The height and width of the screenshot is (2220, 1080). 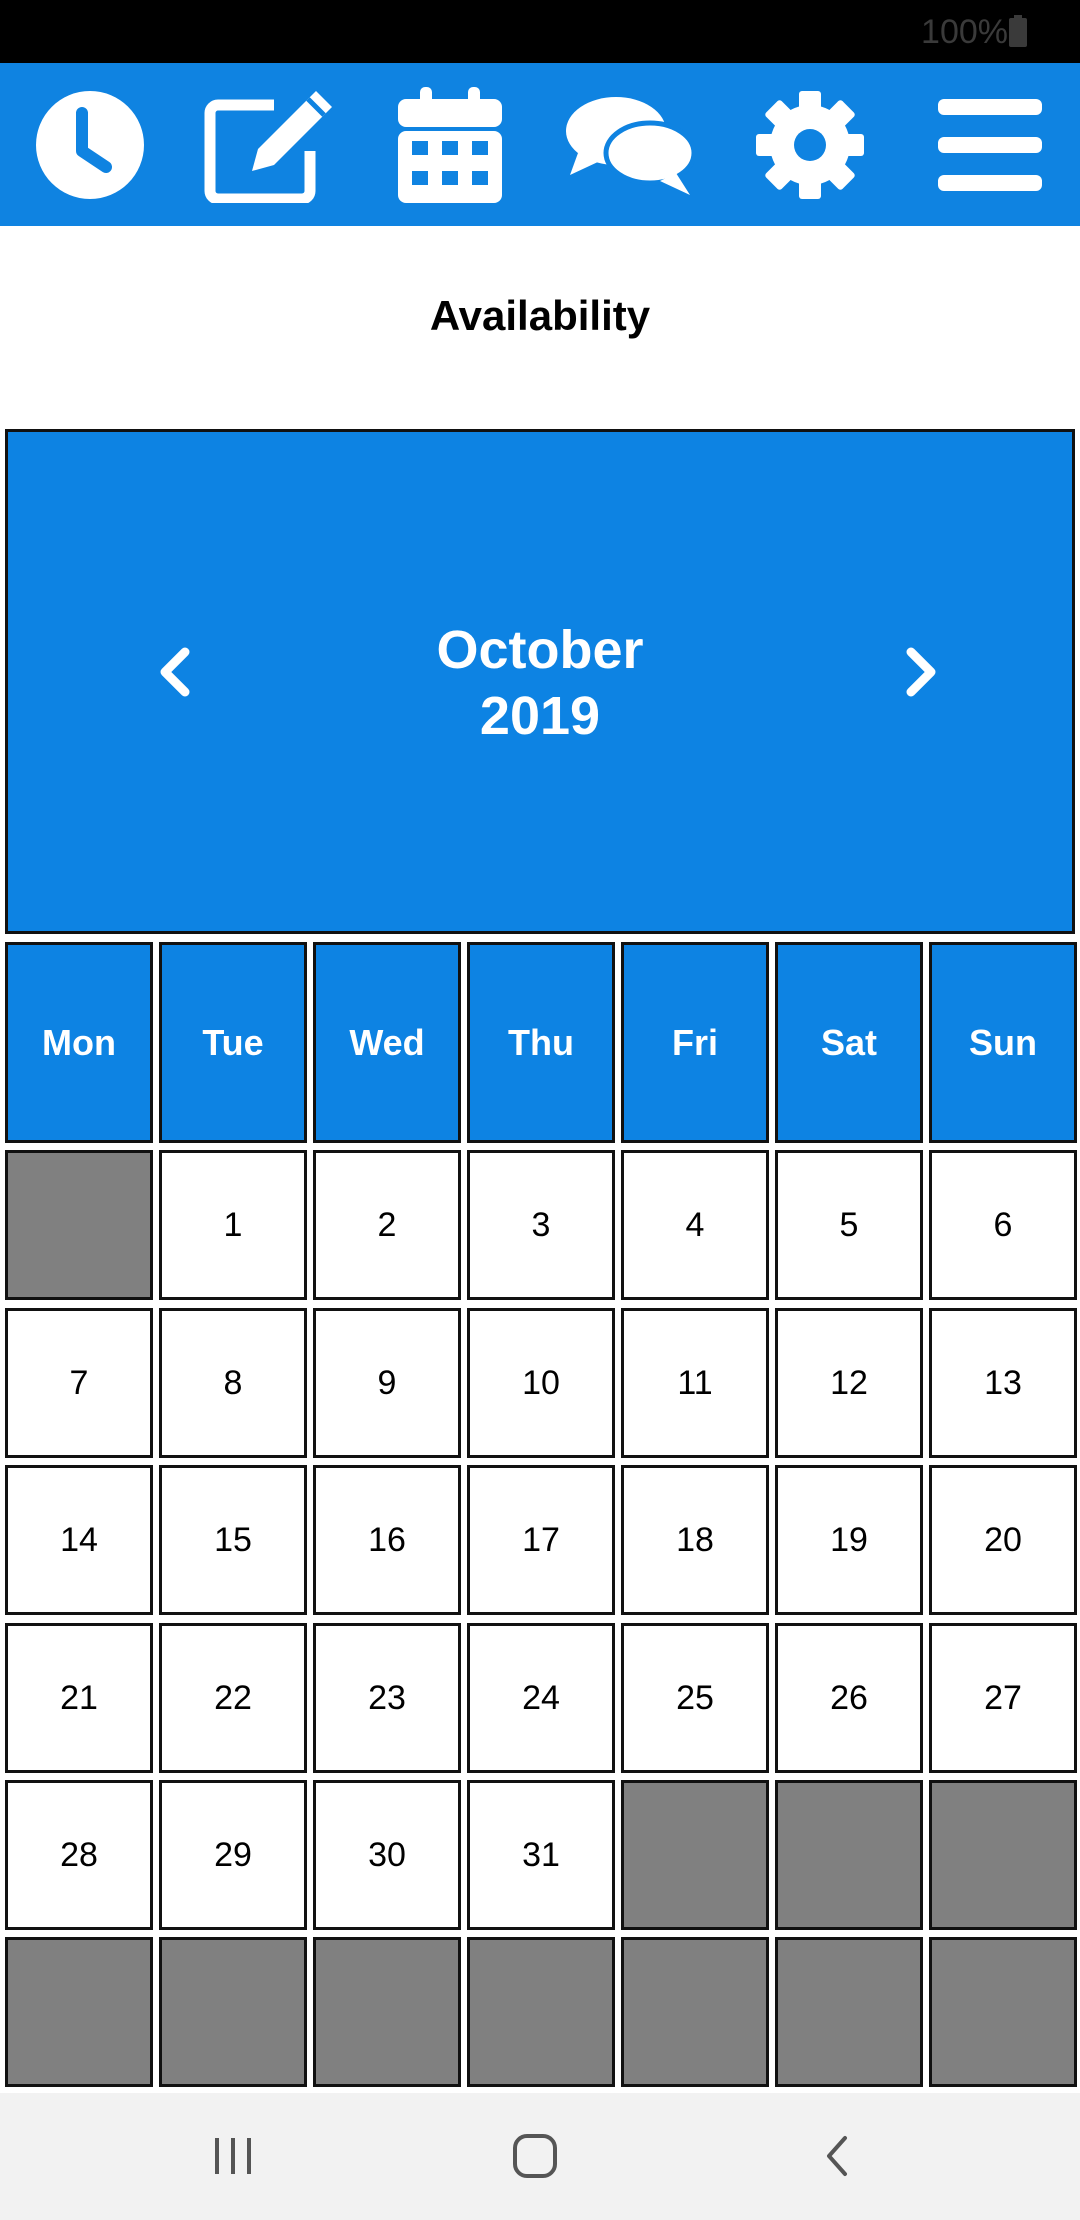 I want to click on gear-icon, so click(x=810, y=145).